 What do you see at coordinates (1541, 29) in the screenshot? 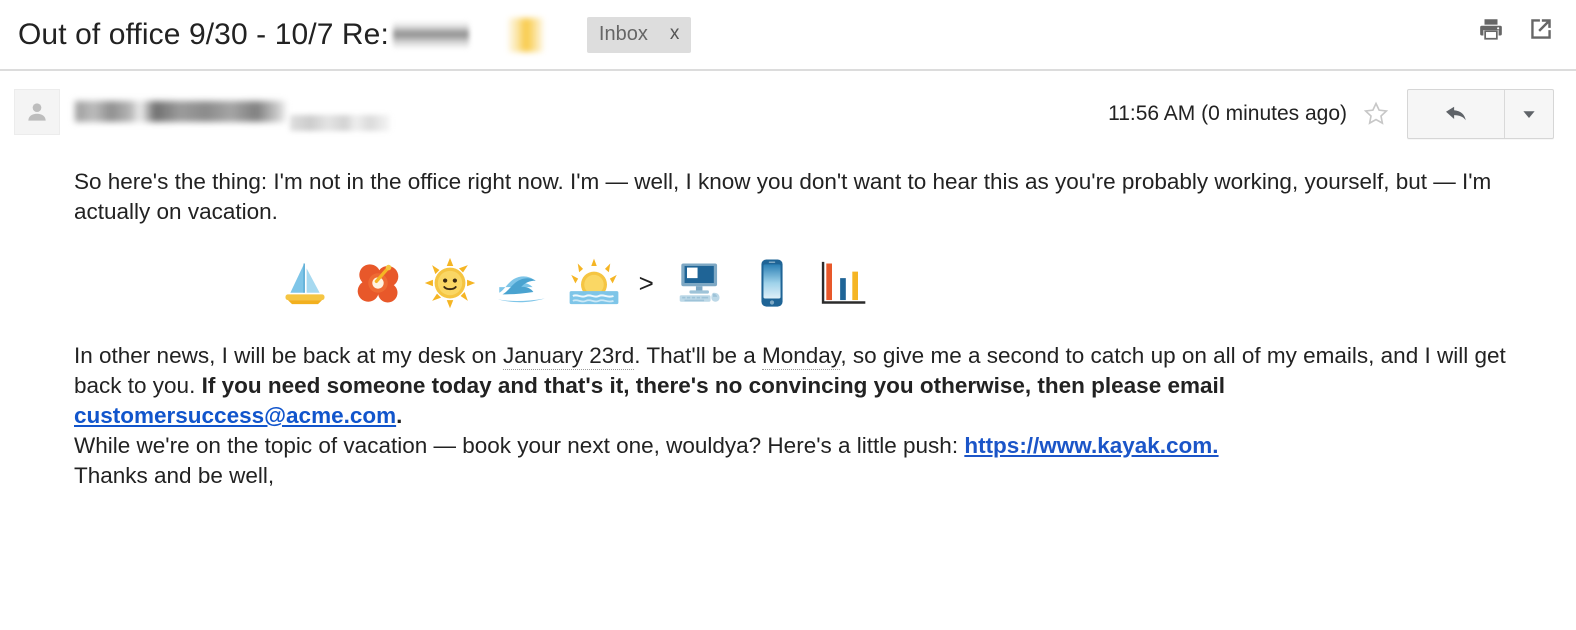
I see `open-in-new-window-icon` at bounding box center [1541, 29].